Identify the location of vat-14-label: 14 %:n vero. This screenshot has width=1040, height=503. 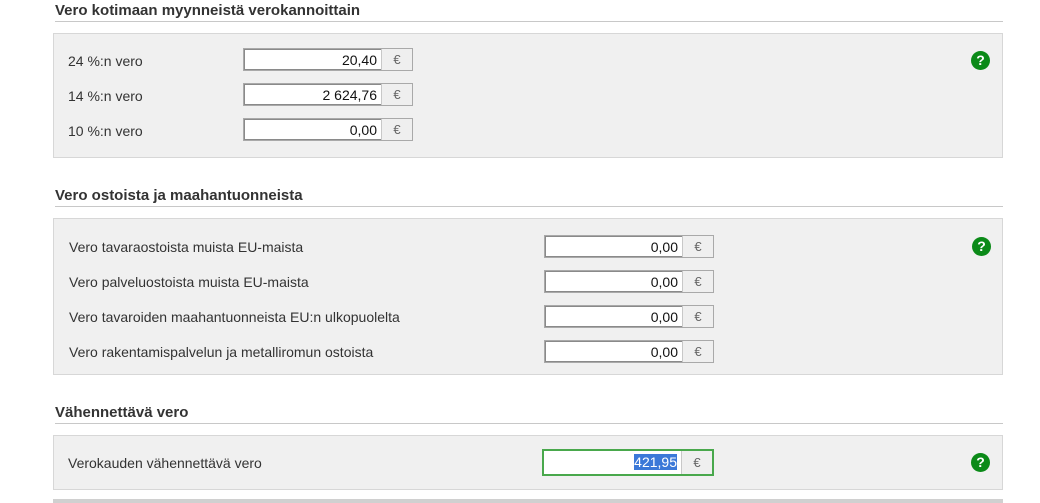
(105, 96).